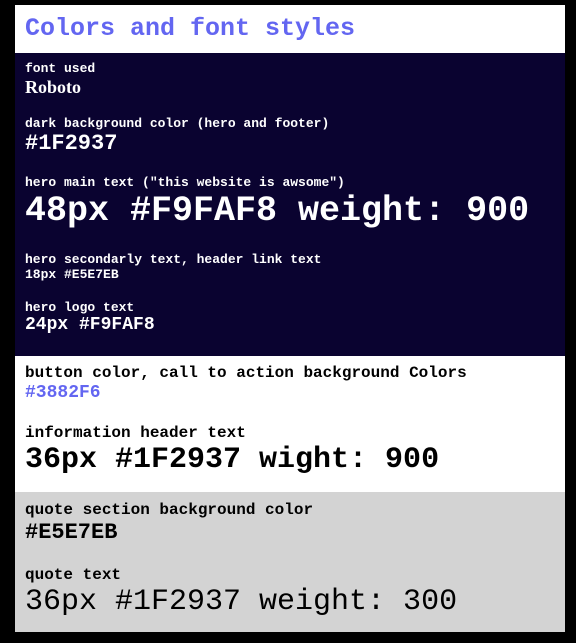 The width and height of the screenshot is (576, 643). I want to click on dark-bg-value: #1F2937, so click(71, 143).